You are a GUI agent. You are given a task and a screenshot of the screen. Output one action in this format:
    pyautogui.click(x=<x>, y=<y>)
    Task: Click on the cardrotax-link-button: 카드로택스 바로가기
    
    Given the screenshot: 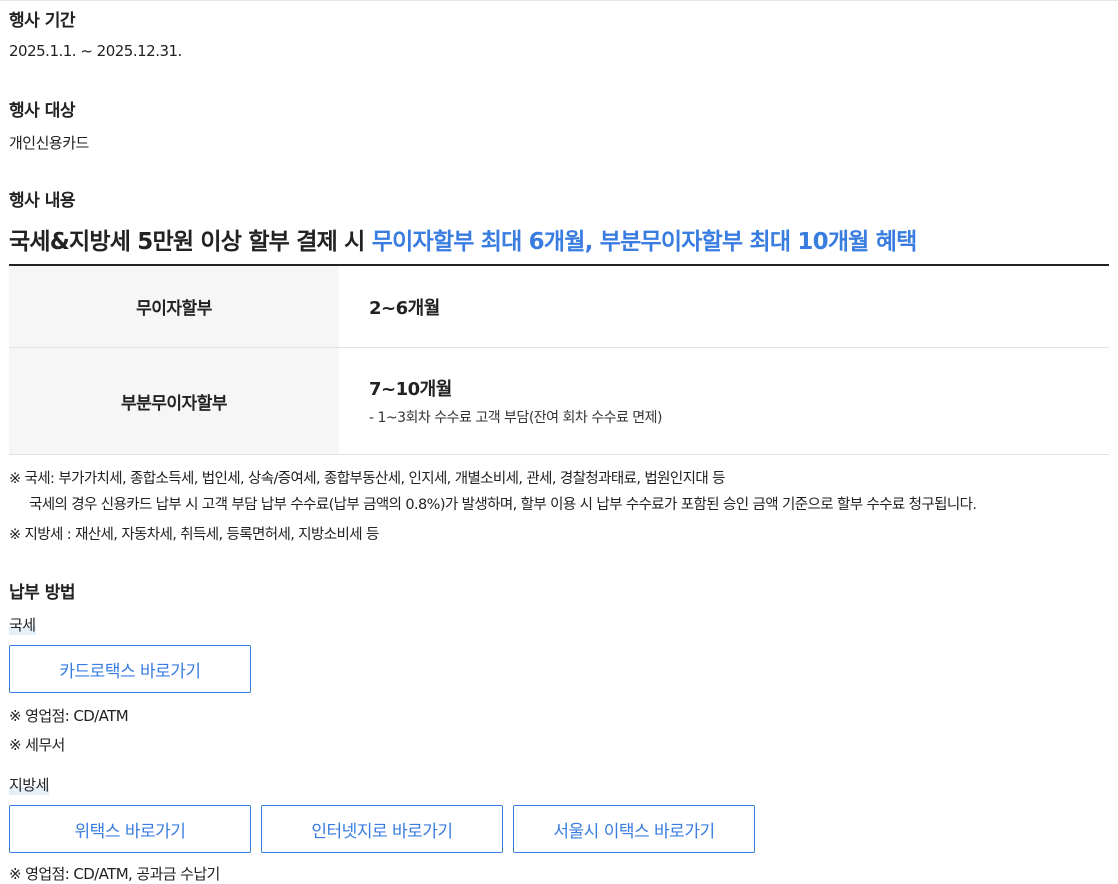 What is the action you would take?
    pyautogui.click(x=130, y=669)
    